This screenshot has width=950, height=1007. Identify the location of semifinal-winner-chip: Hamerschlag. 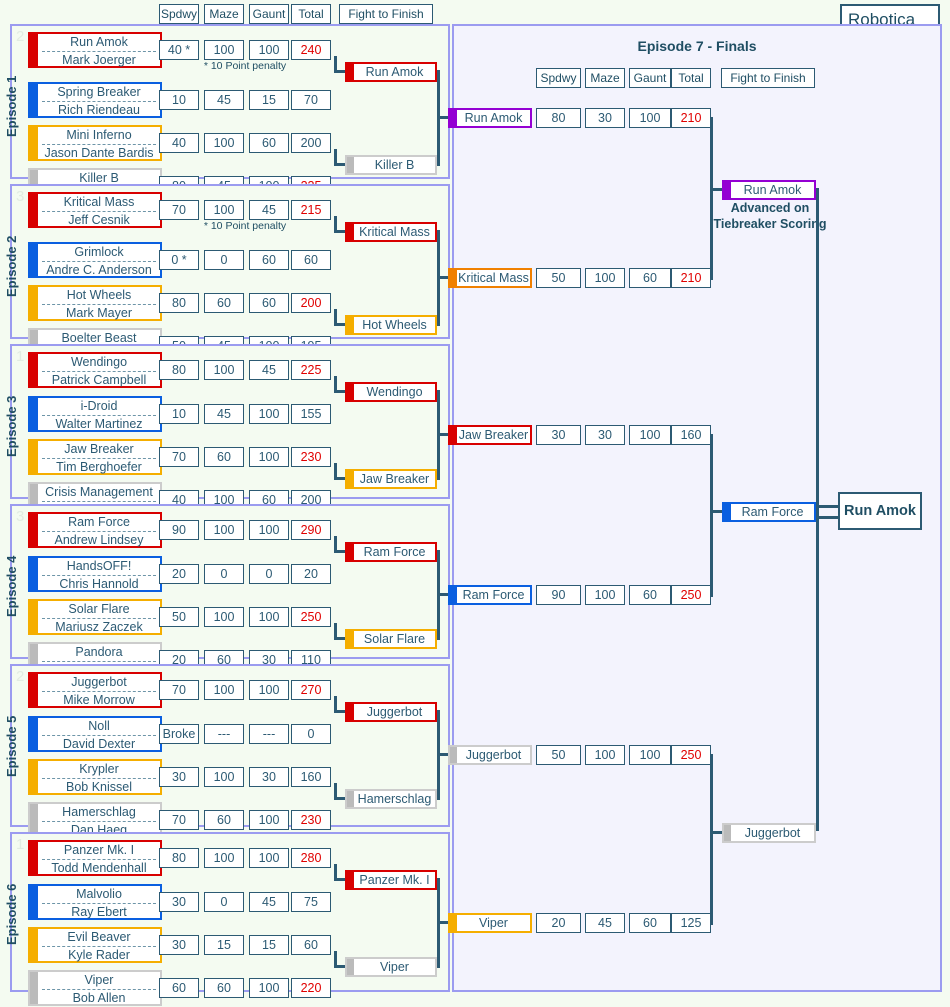
(391, 799).